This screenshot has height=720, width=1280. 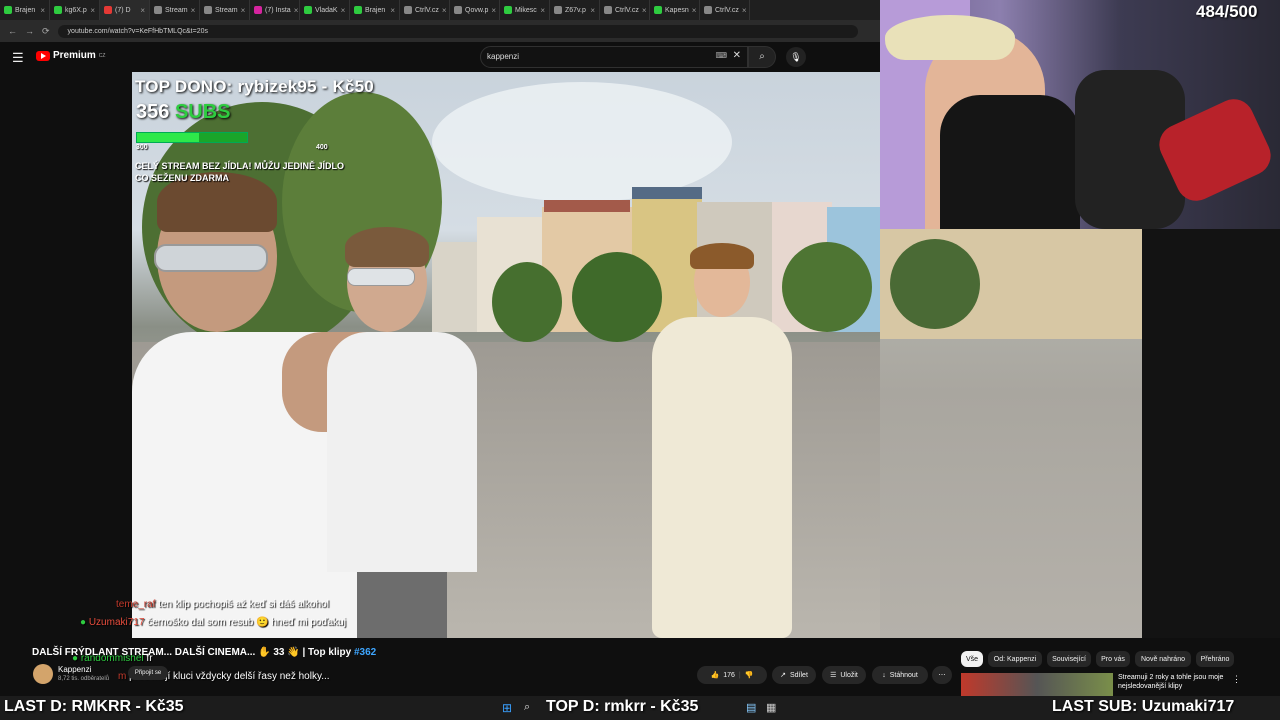 I want to click on like-dislike-group: 👍 176 | 👎, so click(x=732, y=675).